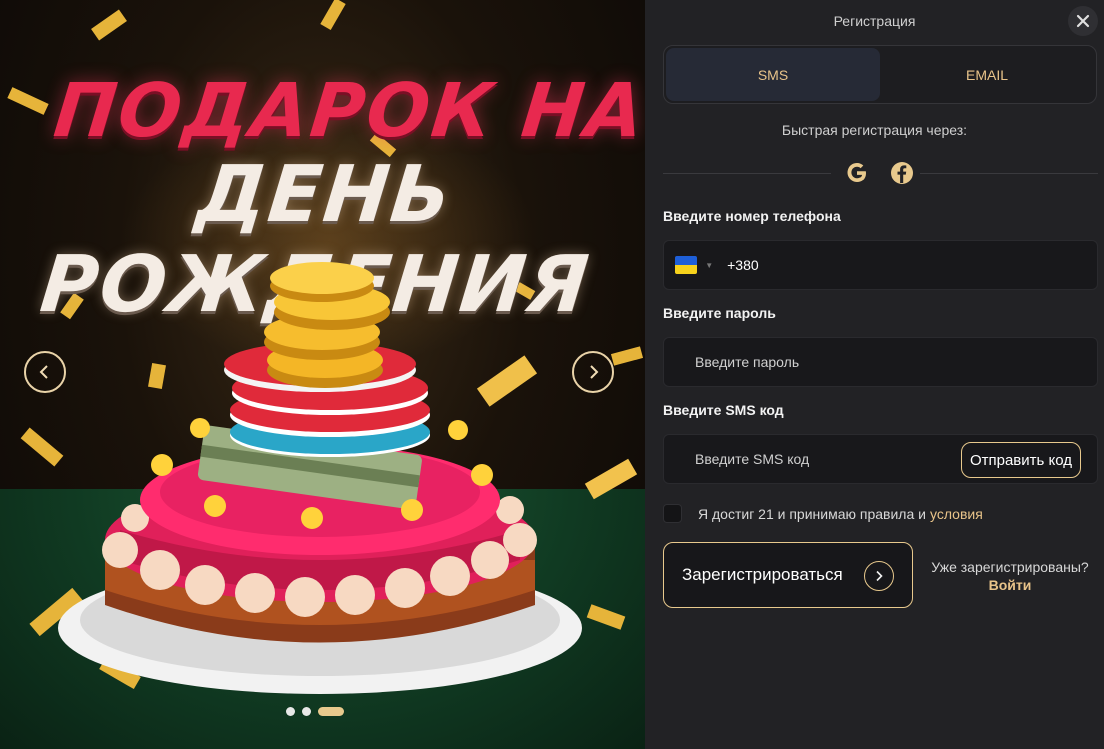 The width and height of the screenshot is (1104, 749). I want to click on google-login-button, so click(857, 173).